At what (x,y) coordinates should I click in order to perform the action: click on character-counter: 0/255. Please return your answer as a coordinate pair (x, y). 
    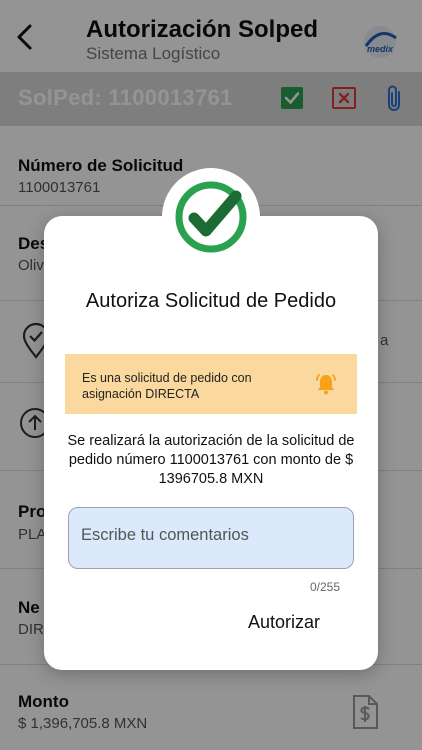
    Looking at the image, I should click on (324, 587).